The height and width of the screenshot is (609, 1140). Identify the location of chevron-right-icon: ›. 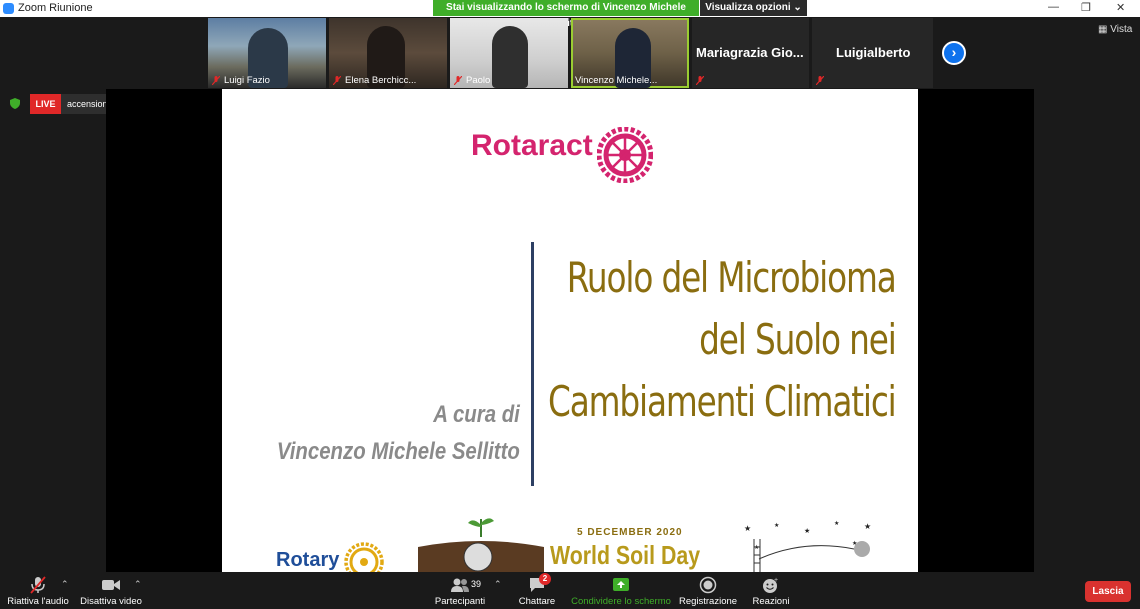
(954, 52).